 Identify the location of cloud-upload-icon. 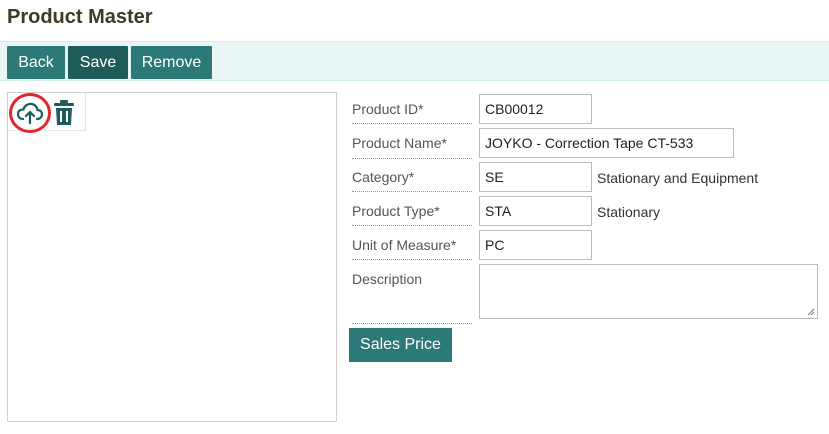
(30, 113).